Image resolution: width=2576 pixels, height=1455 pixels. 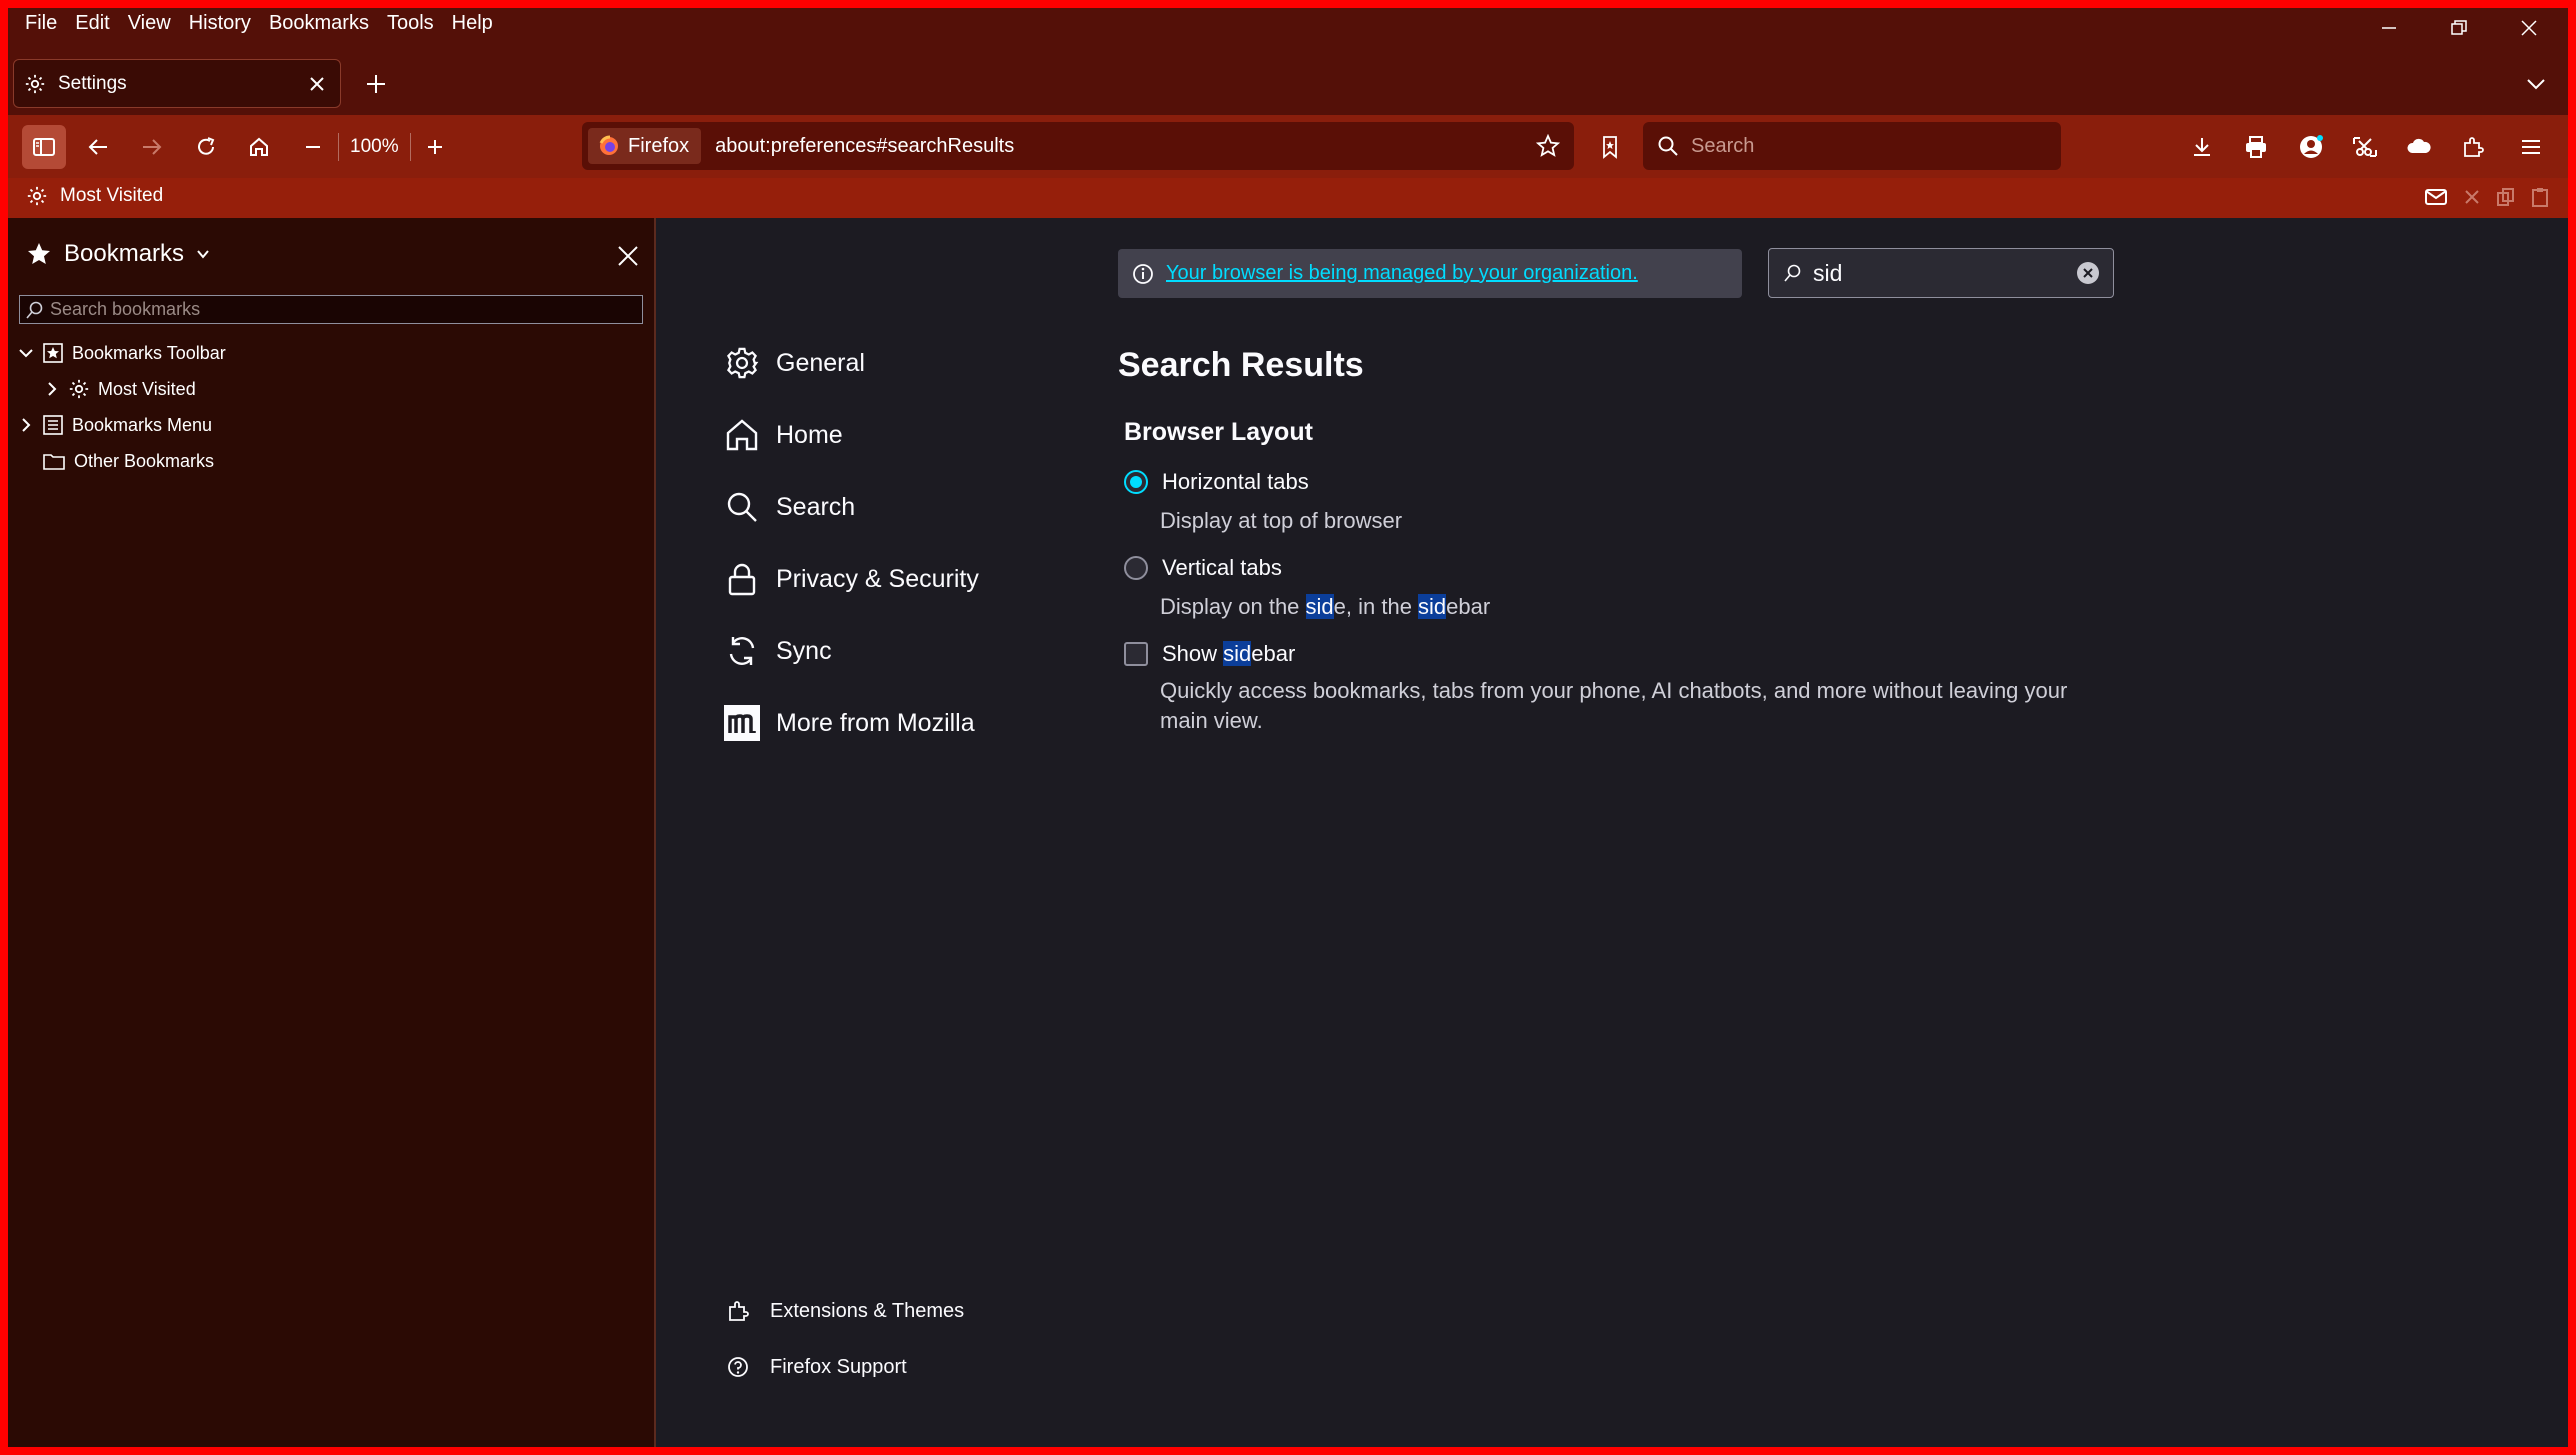 I want to click on menu-file: File, so click(x=41, y=23).